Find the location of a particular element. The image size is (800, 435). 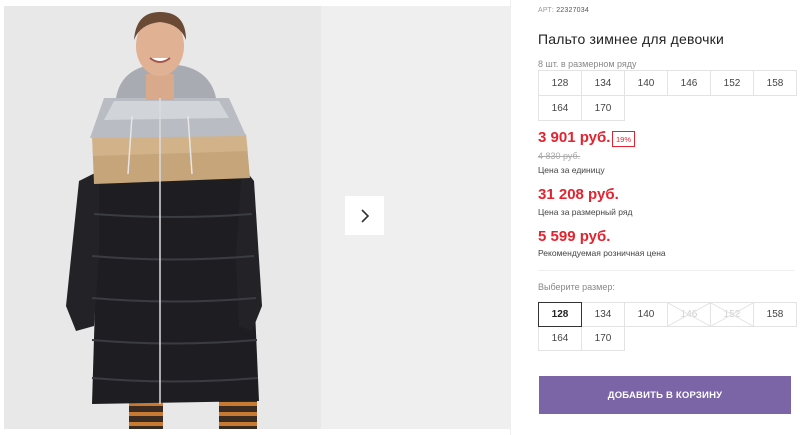

size-row-cell: 146 is located at coordinates (689, 83).